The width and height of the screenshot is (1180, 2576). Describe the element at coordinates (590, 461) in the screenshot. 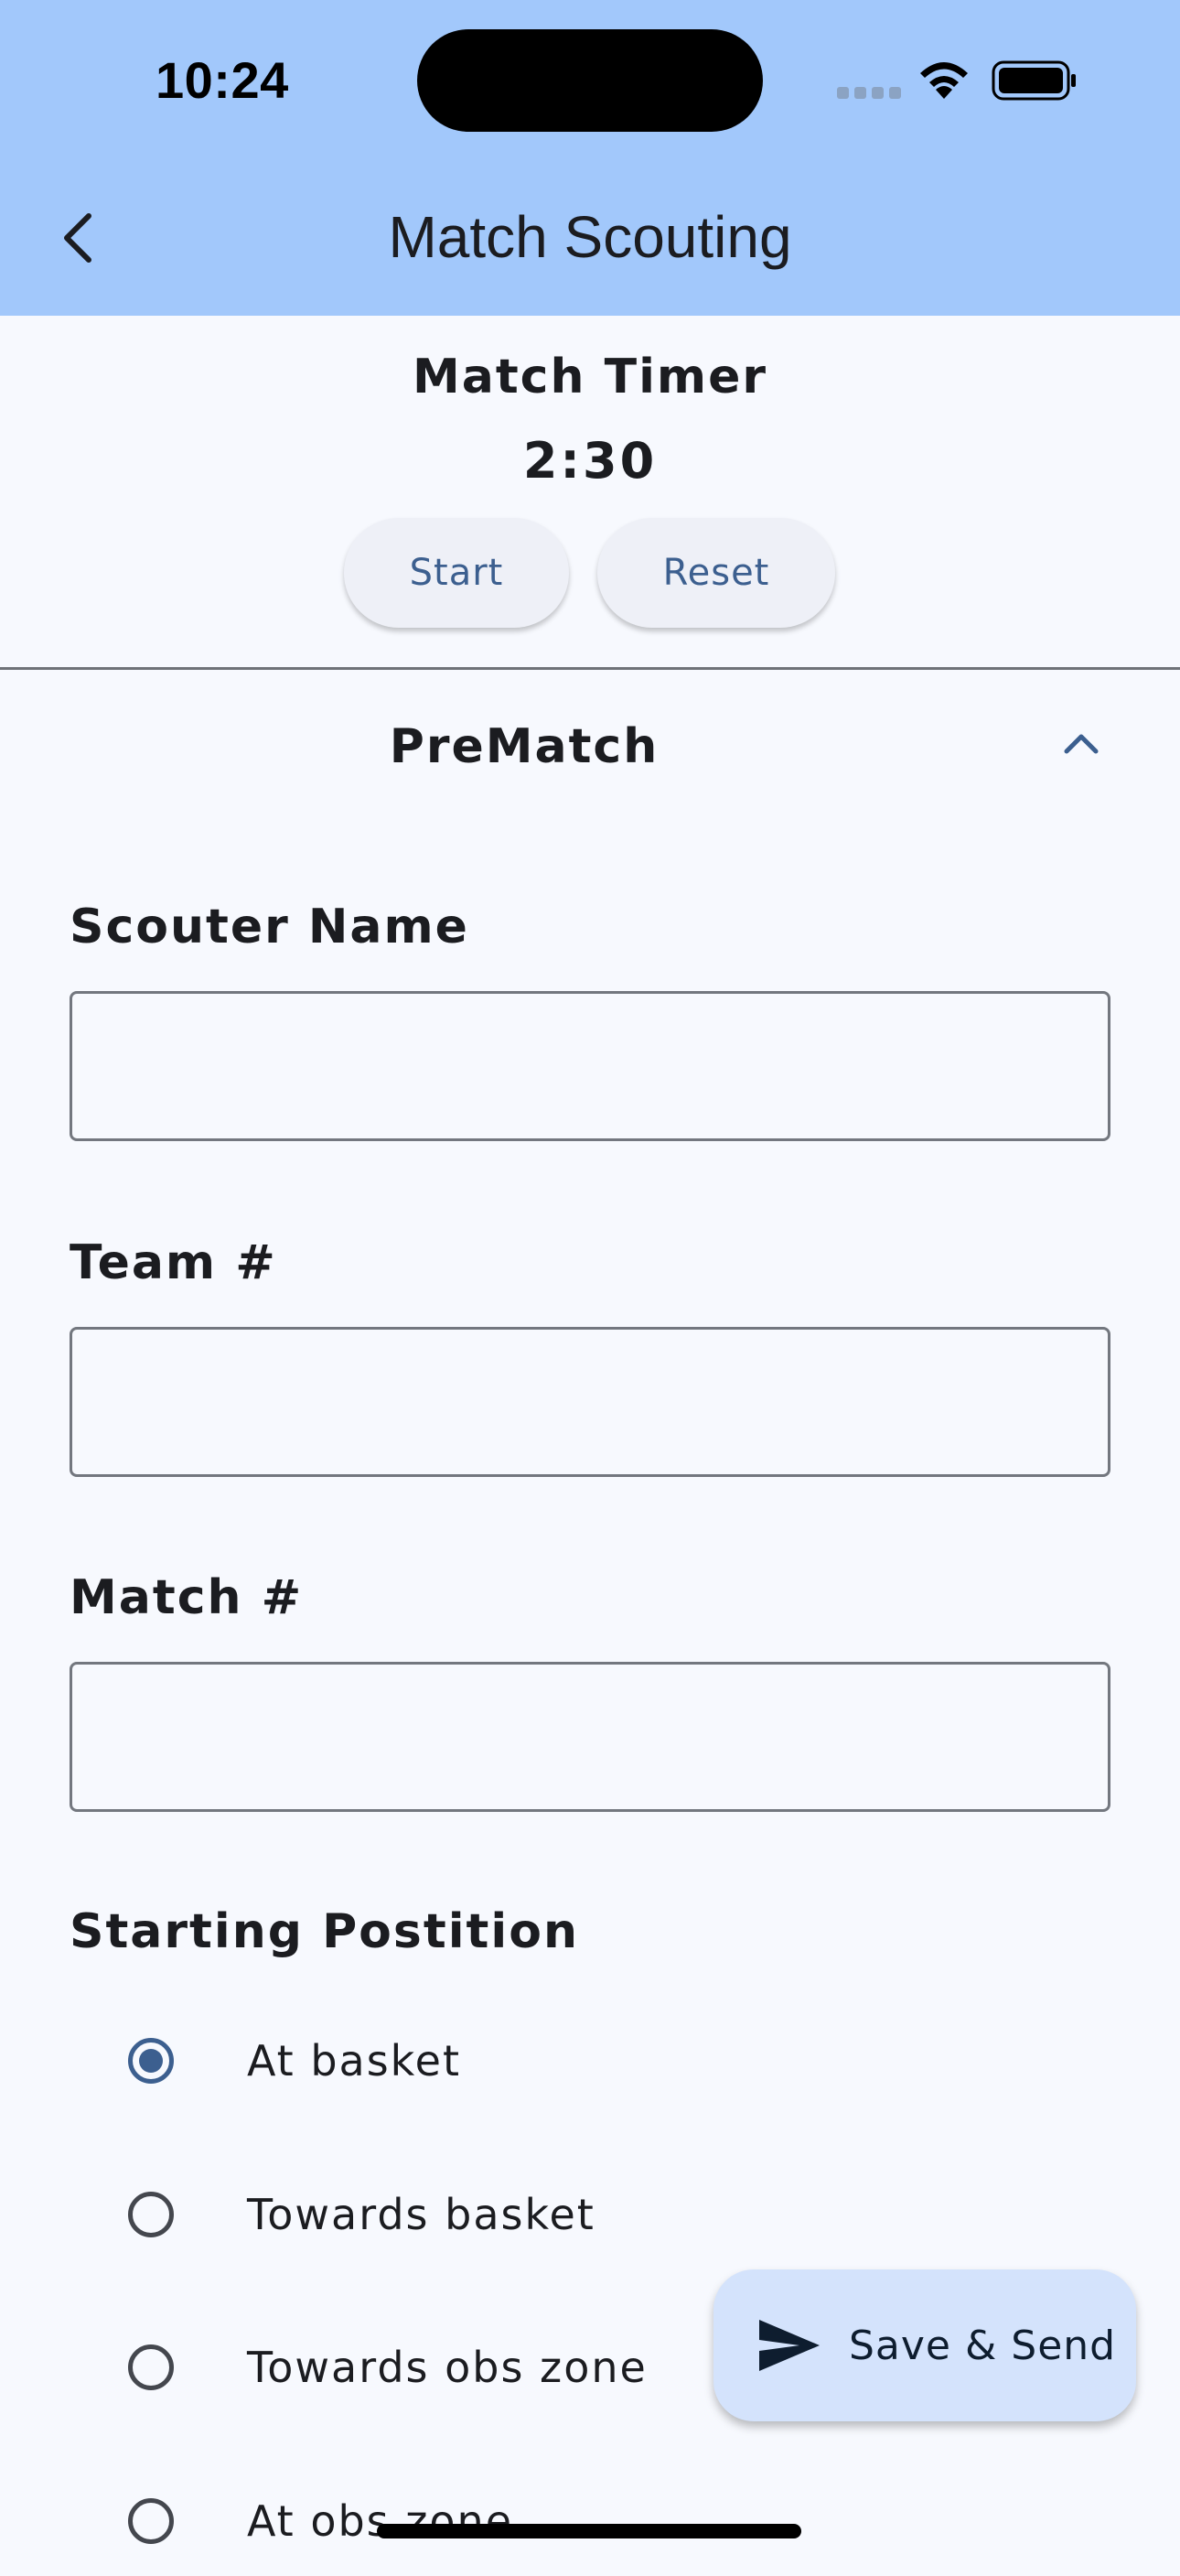

I see `timer-value: 2:30` at that location.